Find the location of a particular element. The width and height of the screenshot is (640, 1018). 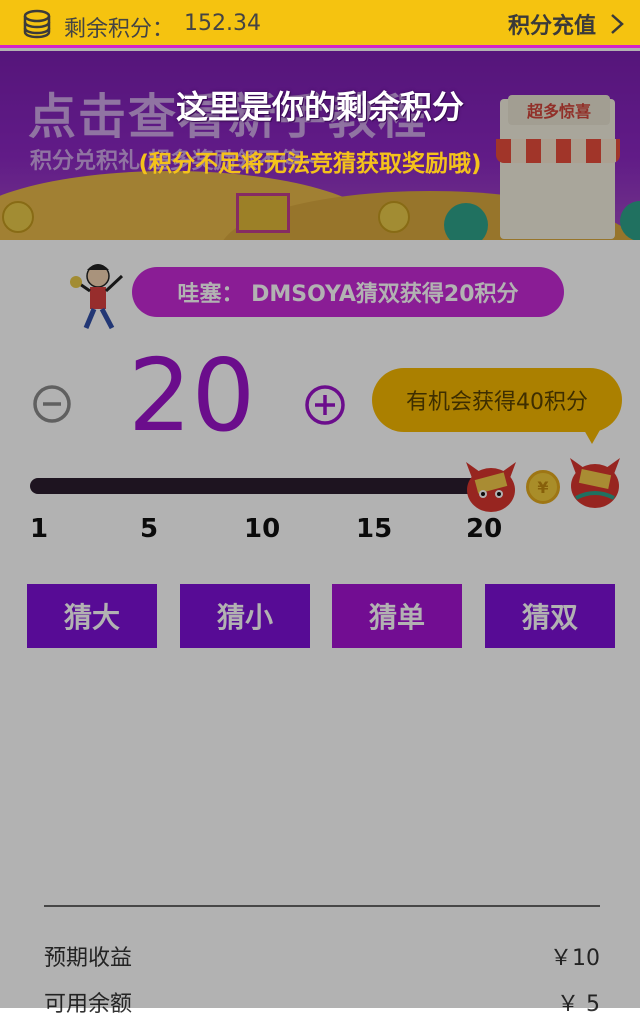

tree-icon is located at coordinates (466, 221).